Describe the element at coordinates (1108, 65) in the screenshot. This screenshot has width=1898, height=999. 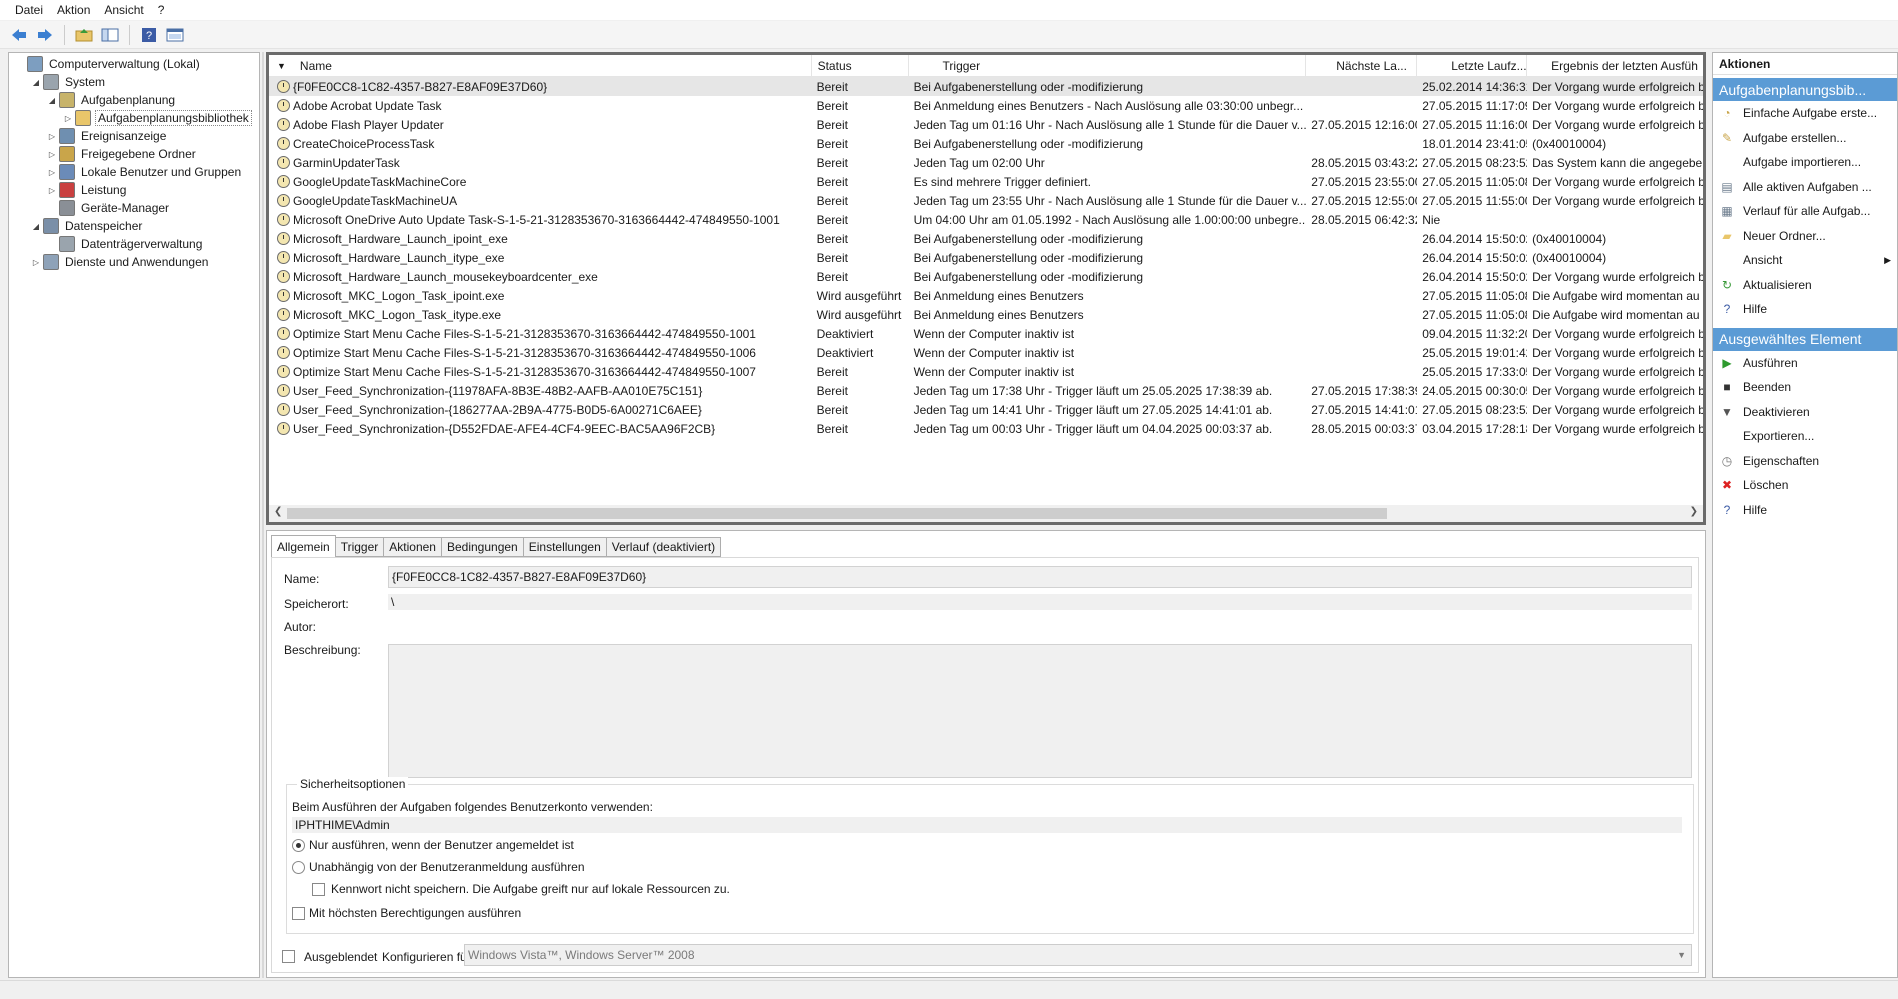
I see `column-header-trigger: Trigger` at that location.